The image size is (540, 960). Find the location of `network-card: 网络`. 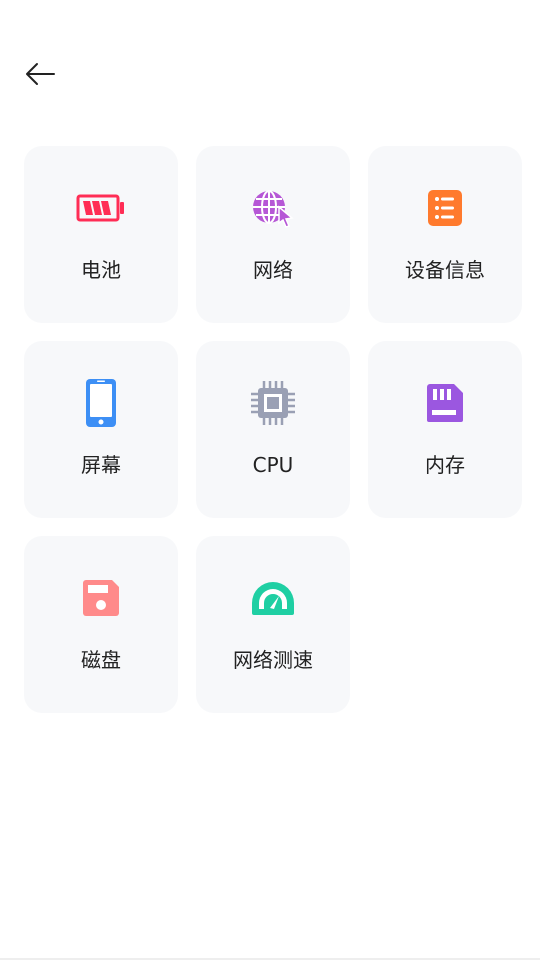

network-card: 网络 is located at coordinates (273, 234).